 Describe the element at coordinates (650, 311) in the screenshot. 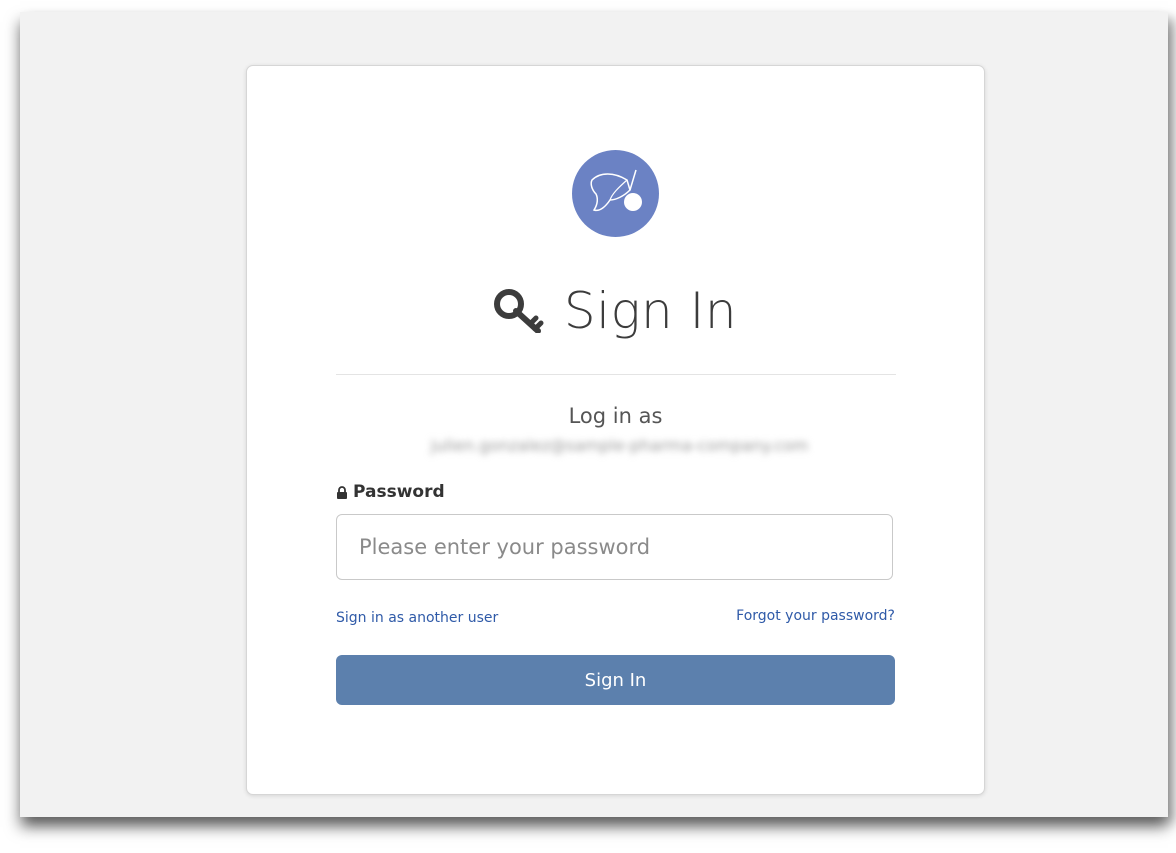

I see `page-title: Sign In` at that location.